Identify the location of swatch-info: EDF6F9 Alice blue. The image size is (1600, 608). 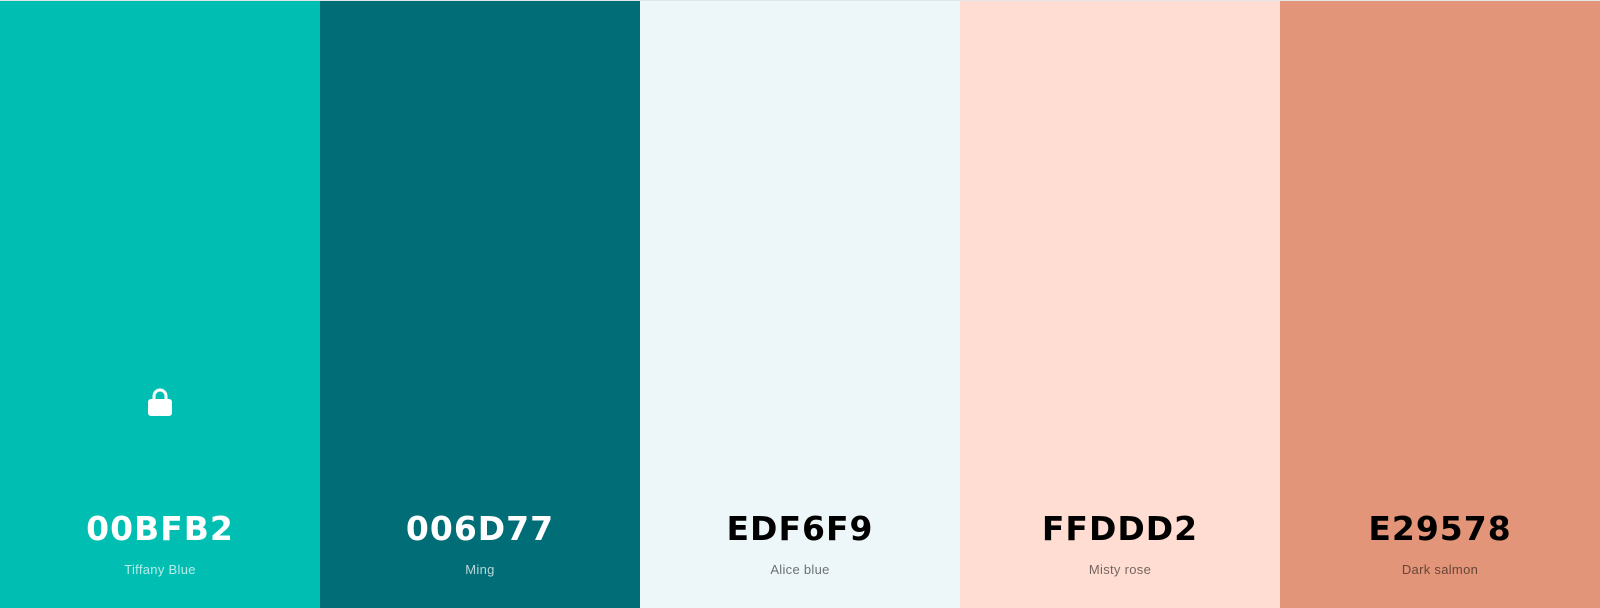
(800, 543).